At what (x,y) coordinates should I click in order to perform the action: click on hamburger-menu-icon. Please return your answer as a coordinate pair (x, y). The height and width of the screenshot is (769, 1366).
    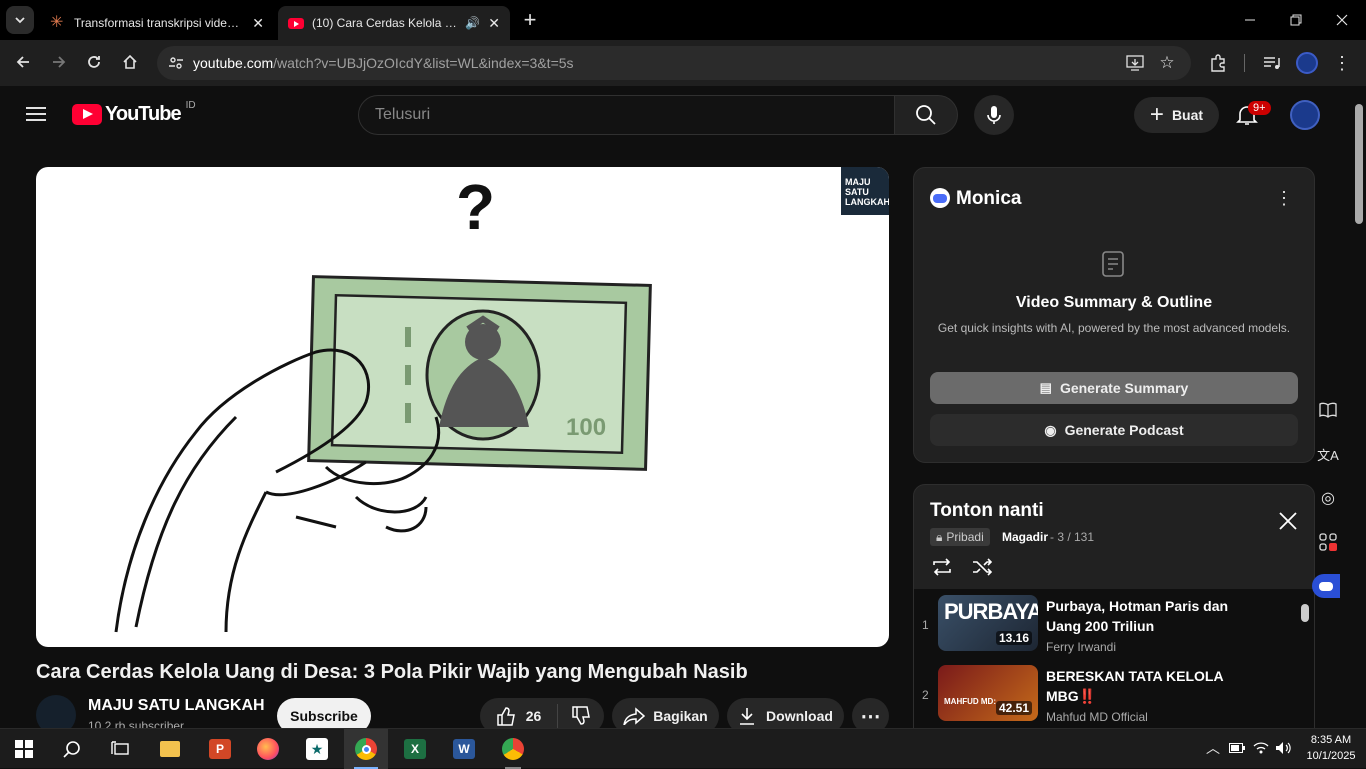
    Looking at the image, I should click on (36, 114).